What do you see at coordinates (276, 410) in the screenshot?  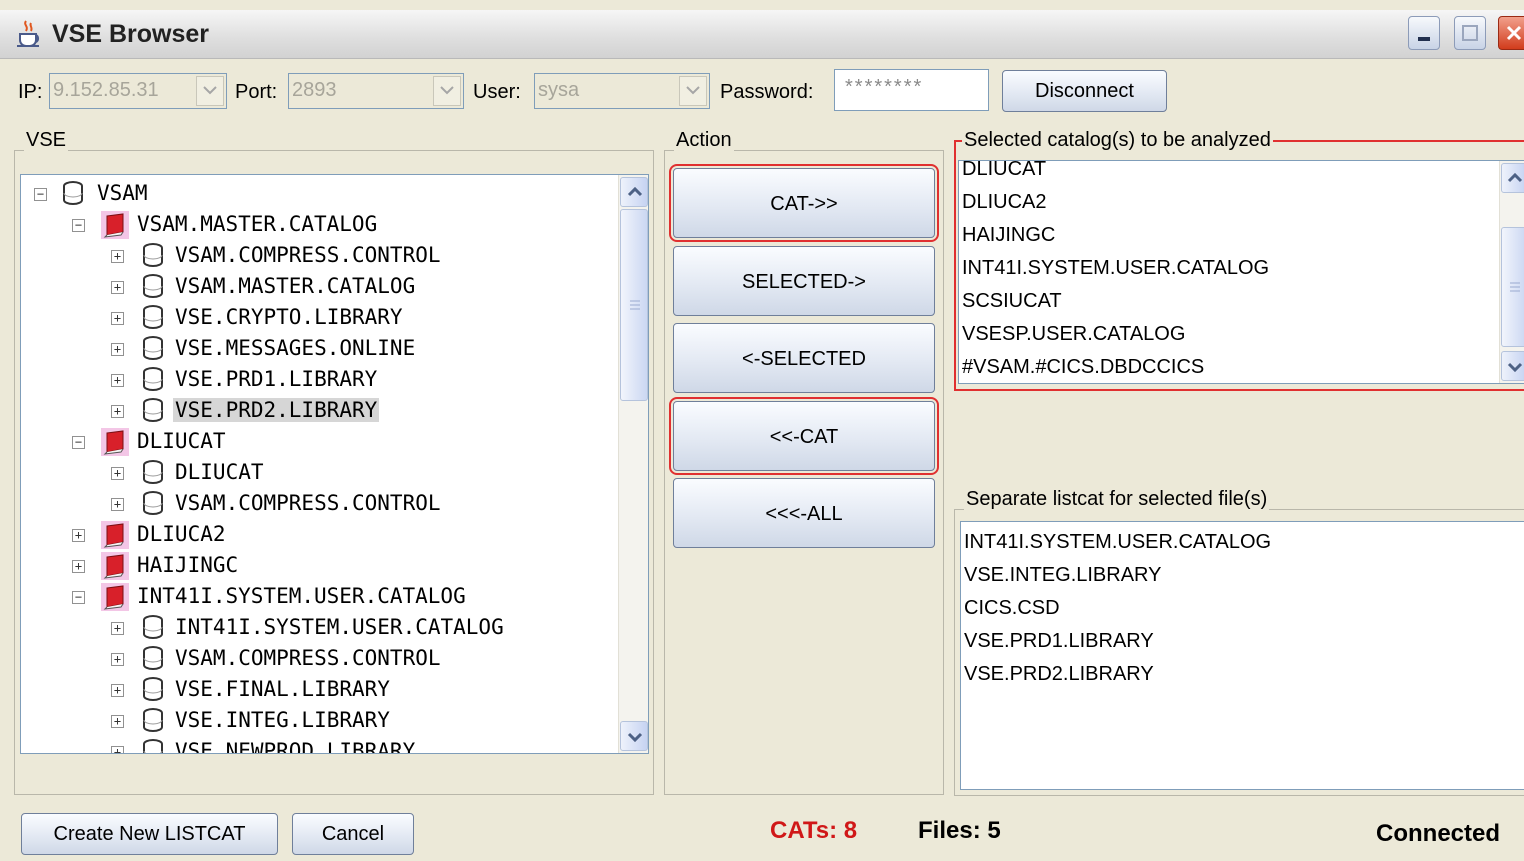 I see `tree-node-label: VSE.PRD2.LIBRARY` at bounding box center [276, 410].